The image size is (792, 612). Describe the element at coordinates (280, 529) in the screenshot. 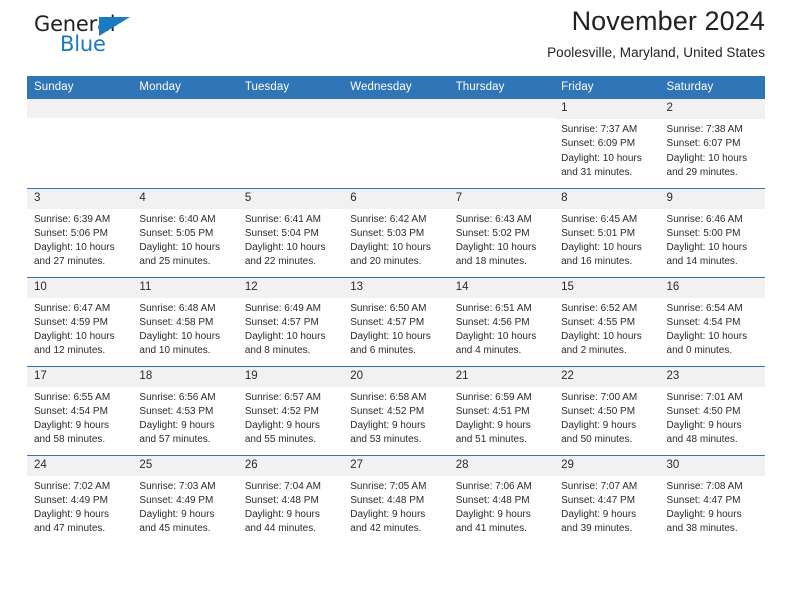

I see `daylight-text-line2: and 44 minutes.` at that location.